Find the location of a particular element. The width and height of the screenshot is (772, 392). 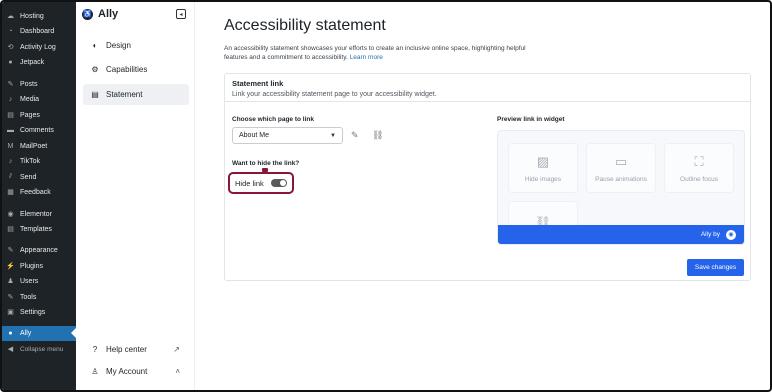

nav-item-label: Design is located at coordinates (118, 45).